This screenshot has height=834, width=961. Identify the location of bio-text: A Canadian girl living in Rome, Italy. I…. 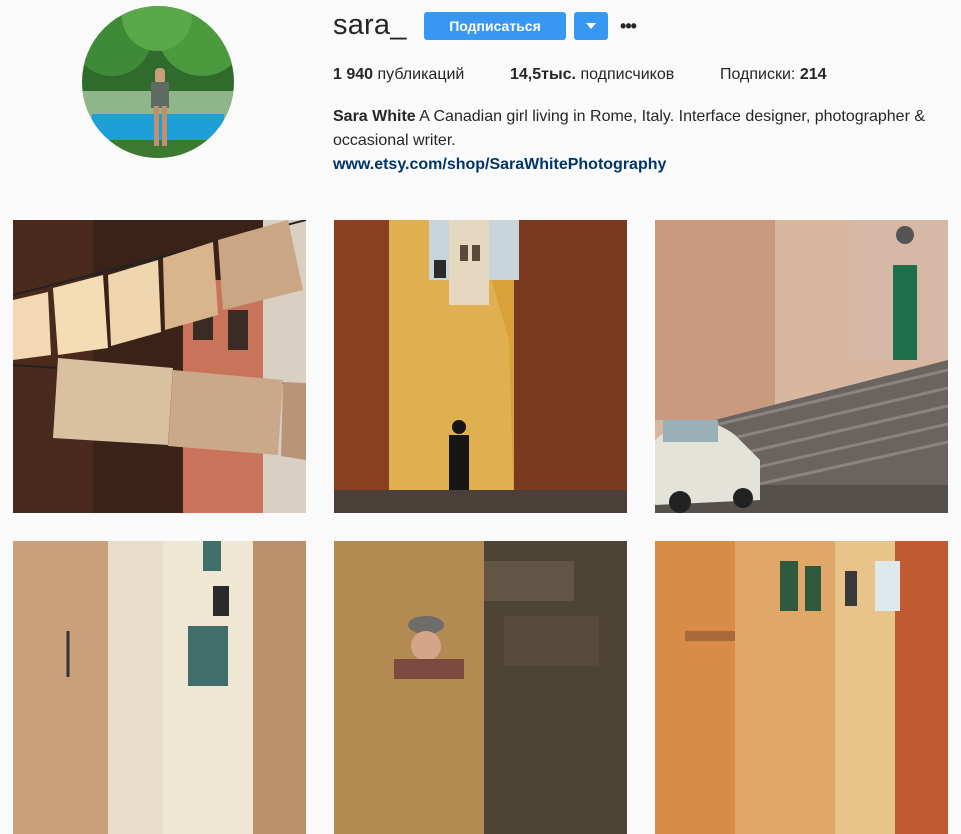
(629, 128).